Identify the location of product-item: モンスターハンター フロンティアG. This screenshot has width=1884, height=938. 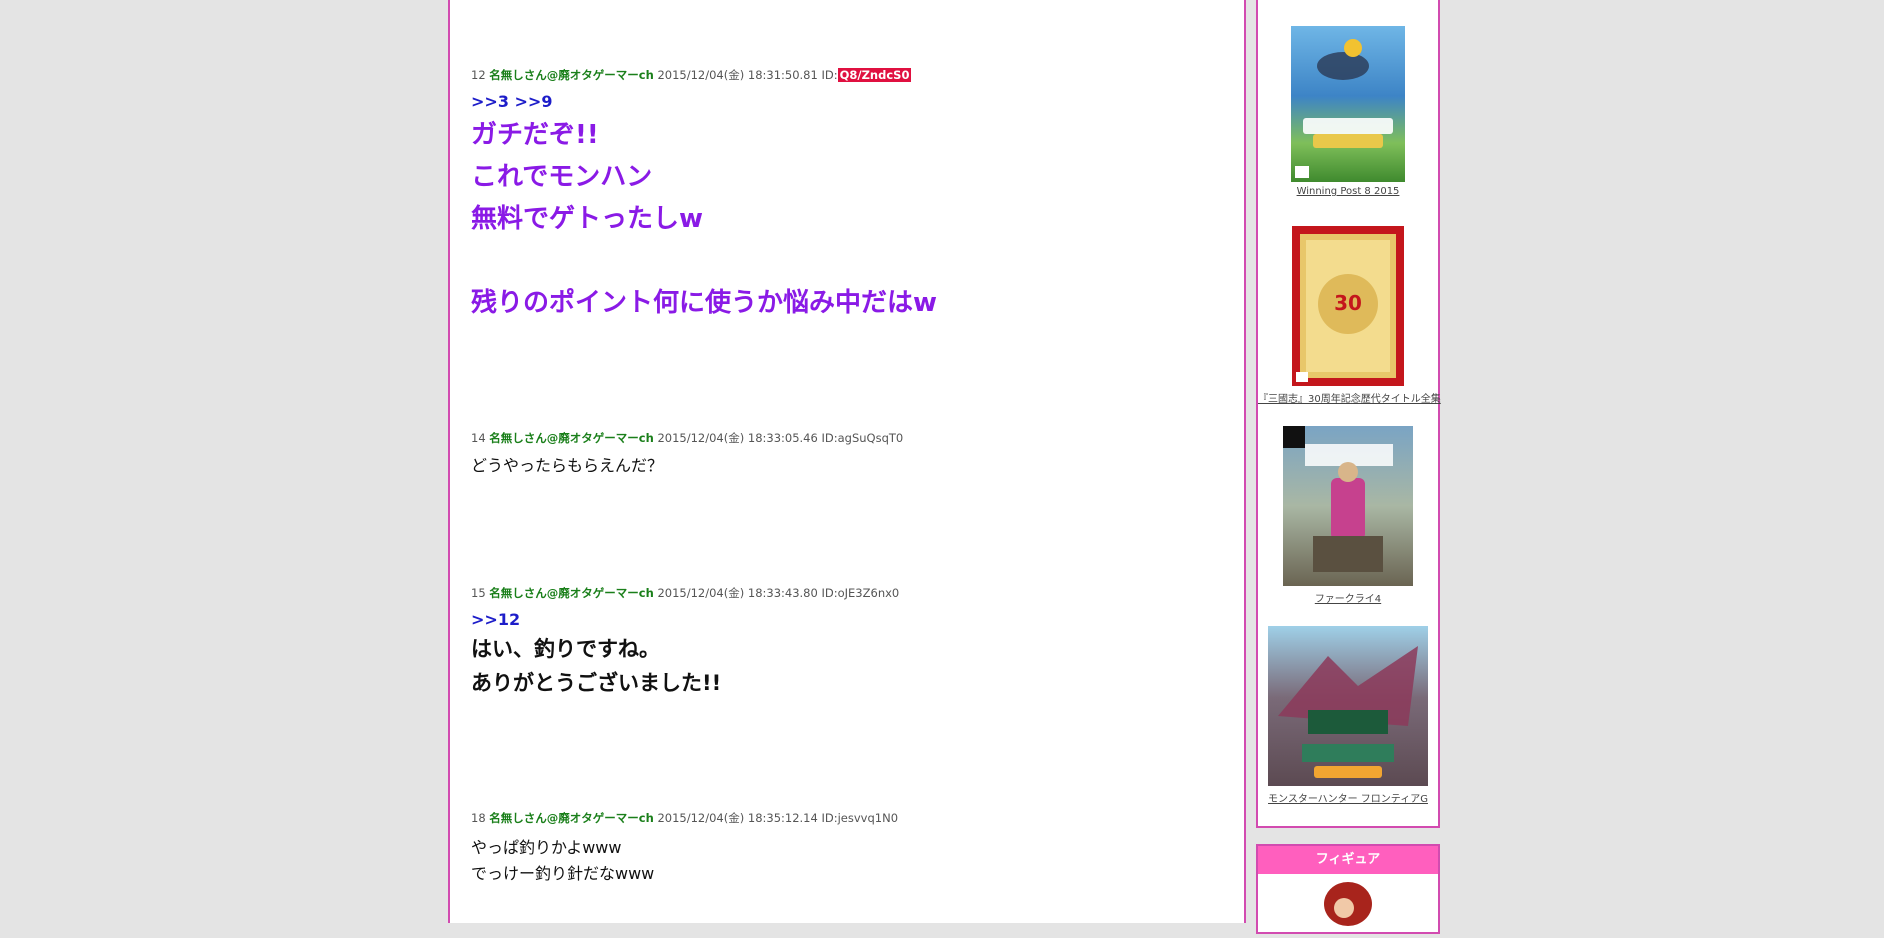
(1348, 715).